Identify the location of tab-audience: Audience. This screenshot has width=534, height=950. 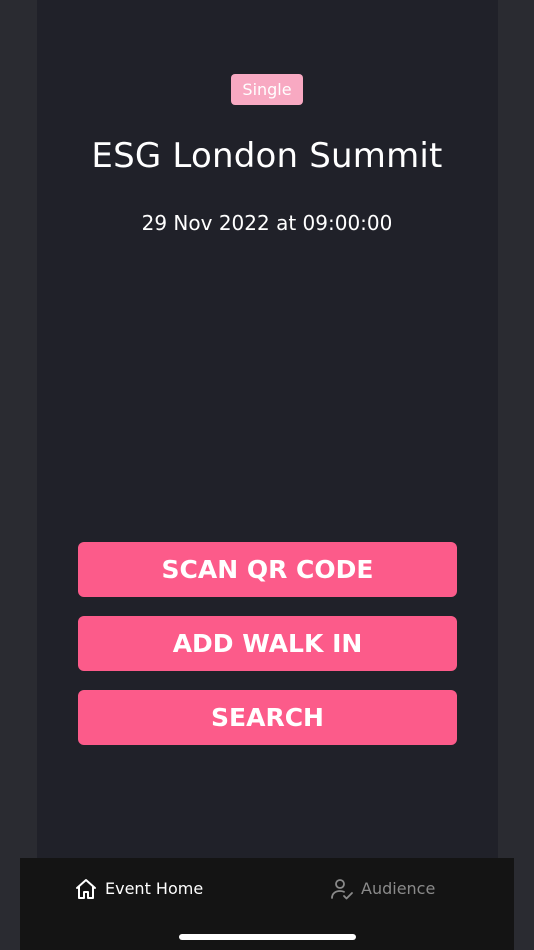
(382, 889).